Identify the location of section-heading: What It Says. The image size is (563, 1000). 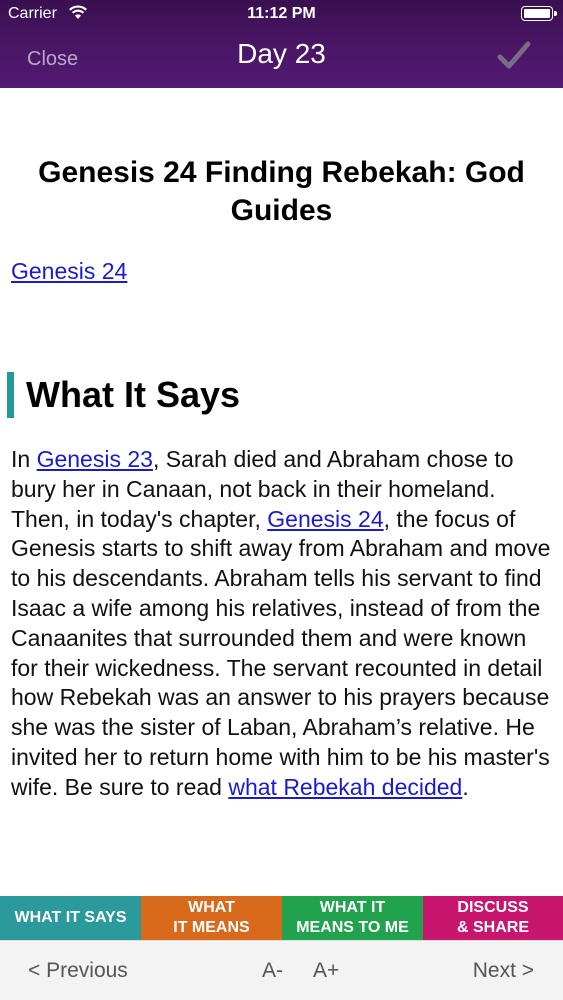
(133, 394).